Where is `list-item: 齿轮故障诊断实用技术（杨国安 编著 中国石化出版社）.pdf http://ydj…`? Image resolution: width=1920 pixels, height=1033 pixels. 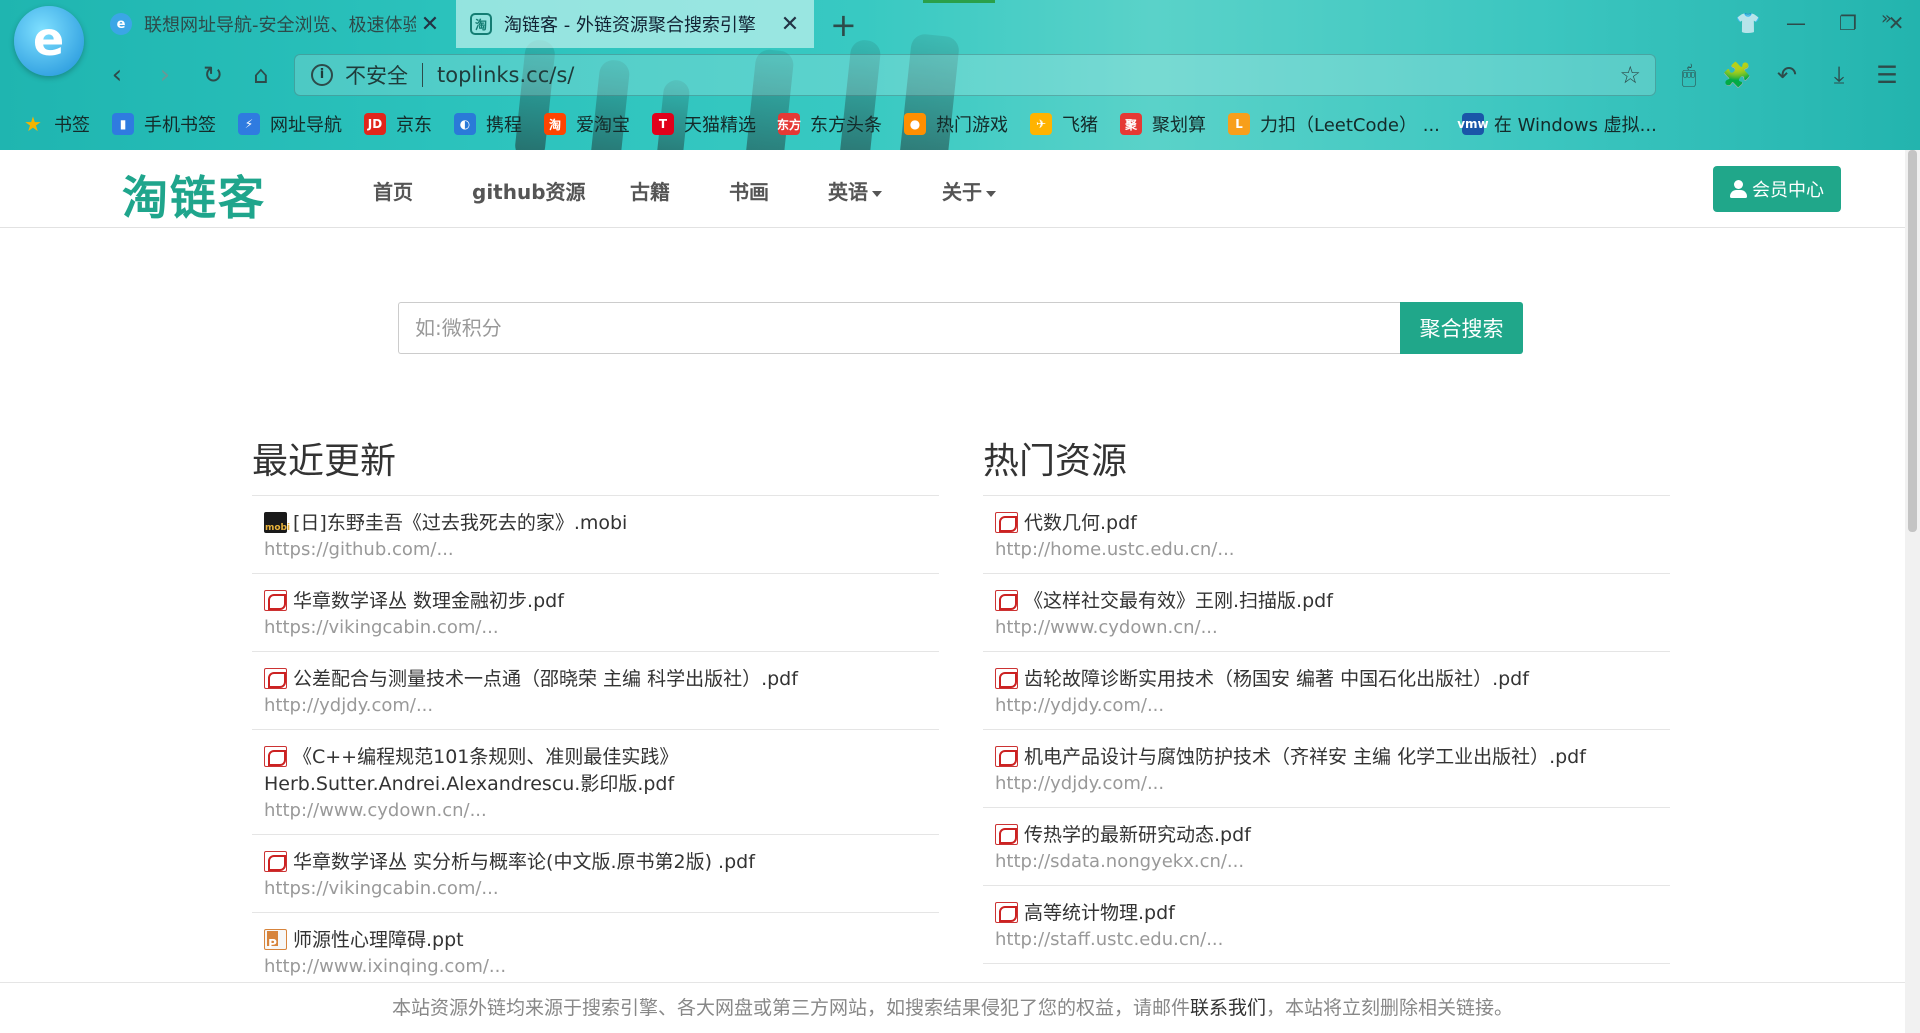
list-item: 齿轮故障诊断实用技术（杨国安 编著 中国石化出版社）.pdf http://ydj… is located at coordinates (1326, 691).